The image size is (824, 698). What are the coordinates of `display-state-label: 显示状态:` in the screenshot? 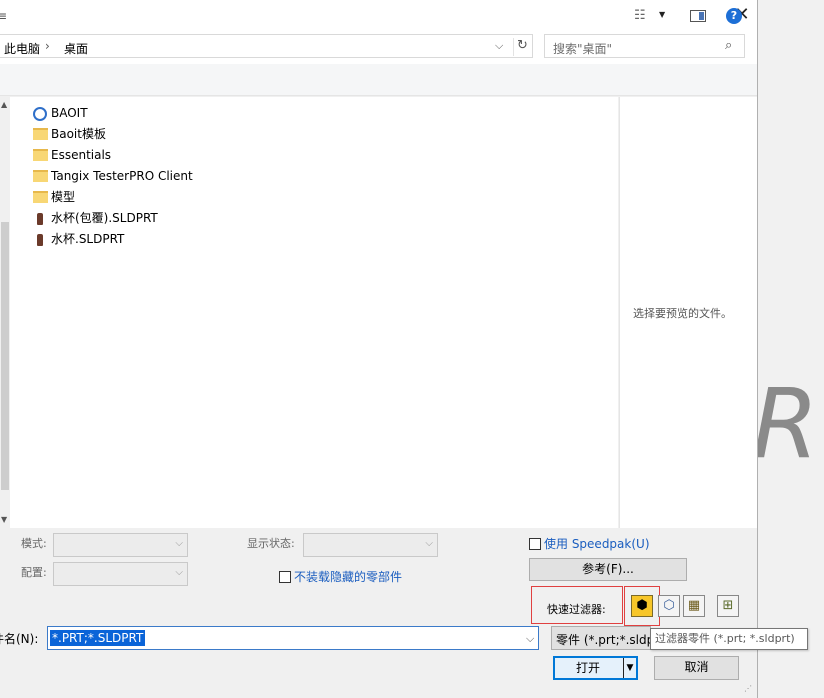 It's located at (271, 543).